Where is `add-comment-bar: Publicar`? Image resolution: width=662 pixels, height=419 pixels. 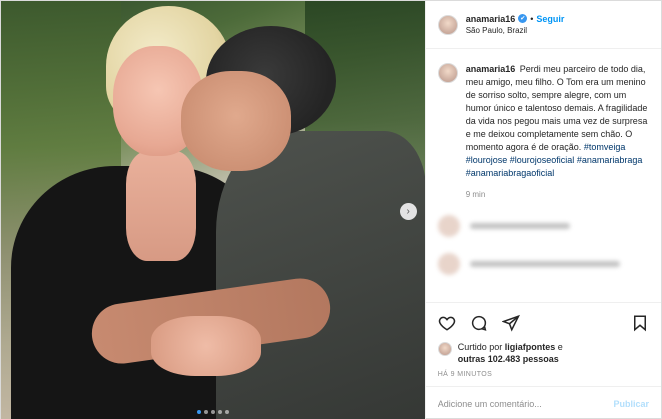
add-comment-bar: Publicar is located at coordinates (543, 402).